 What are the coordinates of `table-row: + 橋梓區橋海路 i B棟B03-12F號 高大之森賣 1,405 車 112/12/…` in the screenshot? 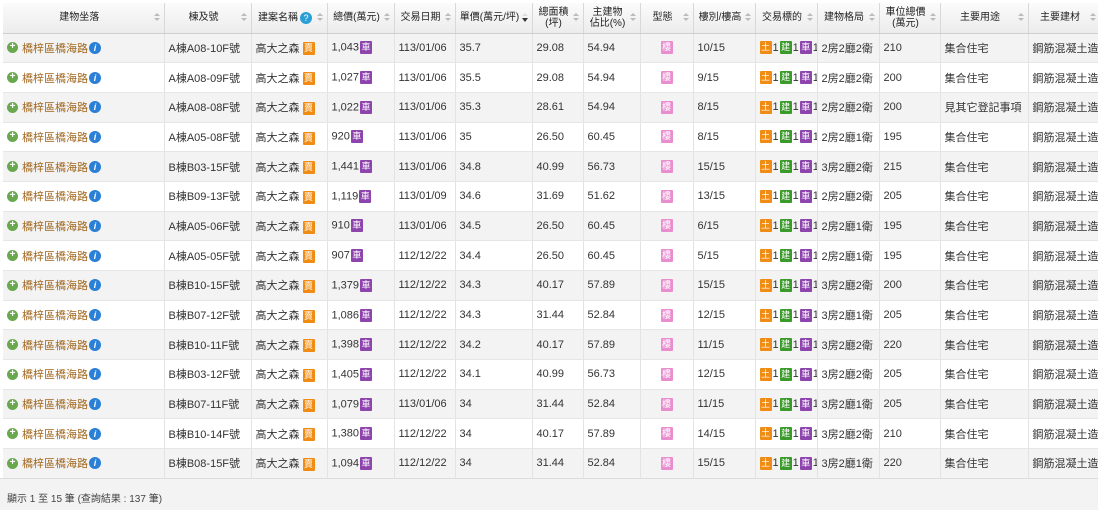 It's located at (550, 374).